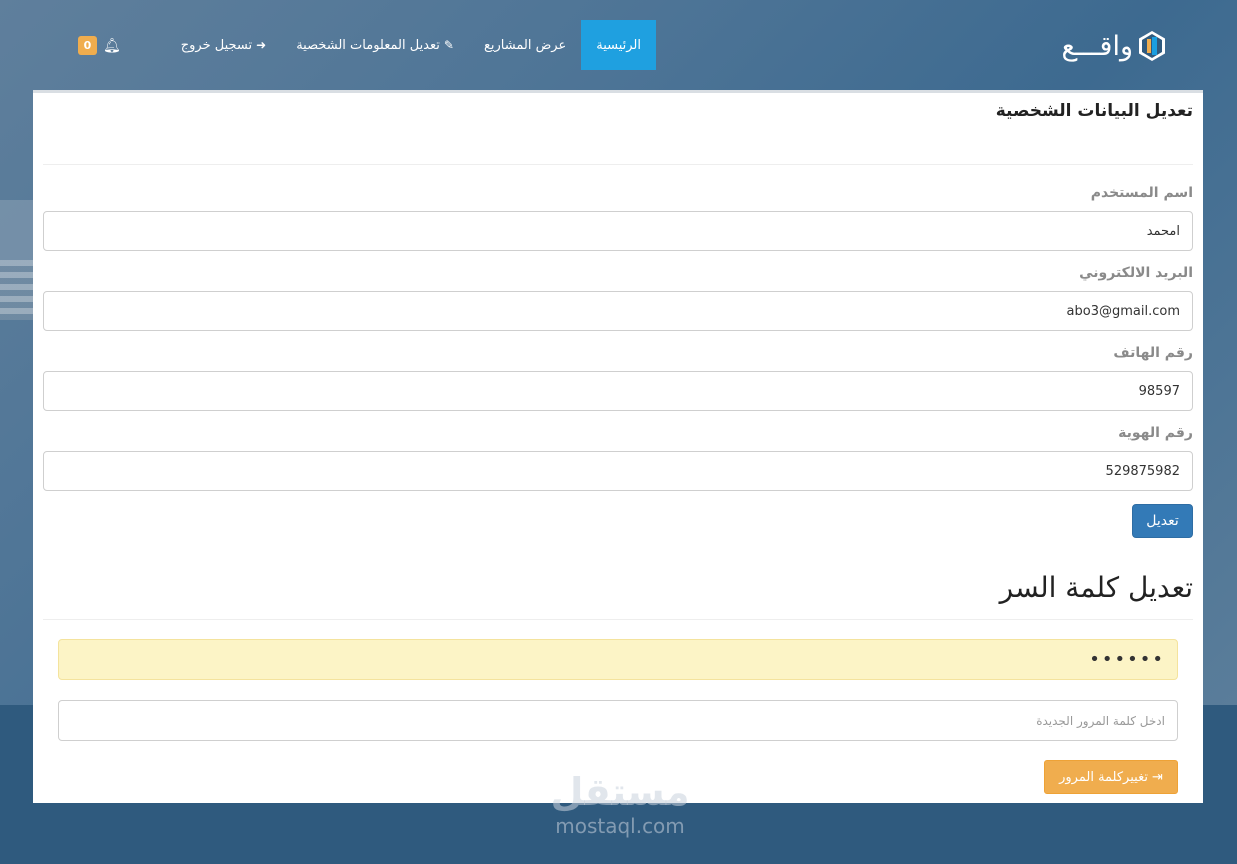  What do you see at coordinates (618, 471) in the screenshot?
I see `id-number-field: 529875982` at bounding box center [618, 471].